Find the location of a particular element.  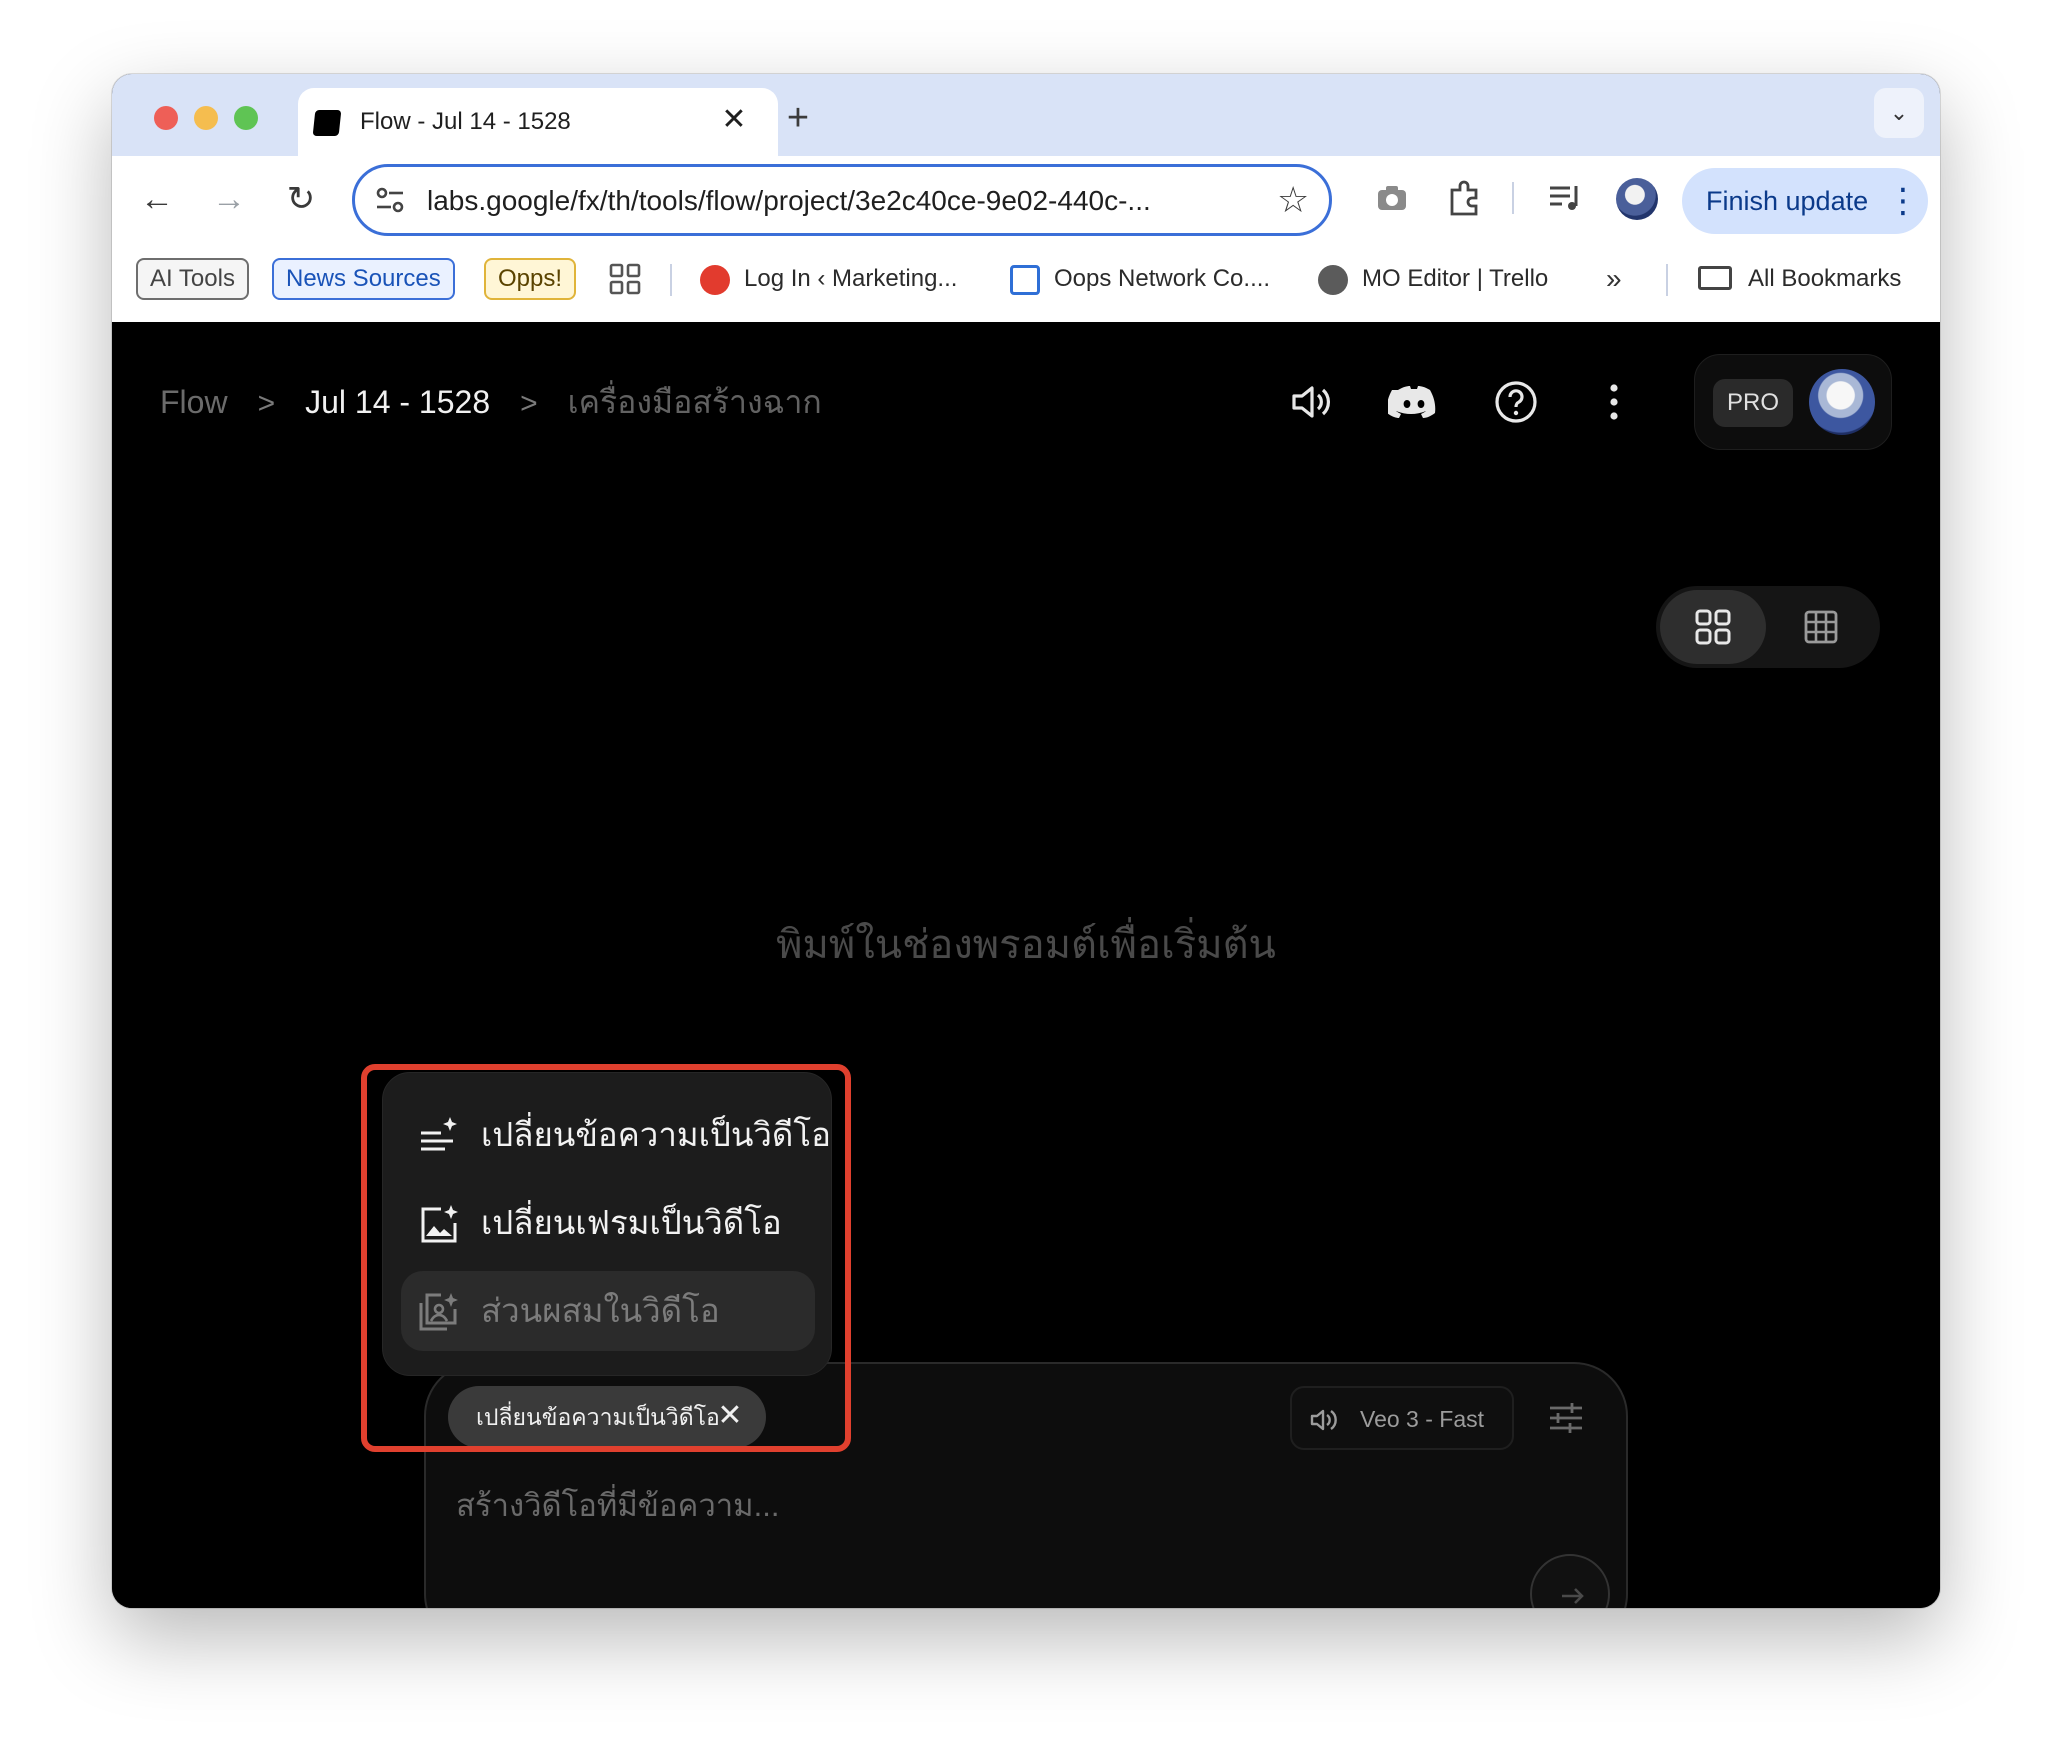

close-window-button is located at coordinates (166, 118).